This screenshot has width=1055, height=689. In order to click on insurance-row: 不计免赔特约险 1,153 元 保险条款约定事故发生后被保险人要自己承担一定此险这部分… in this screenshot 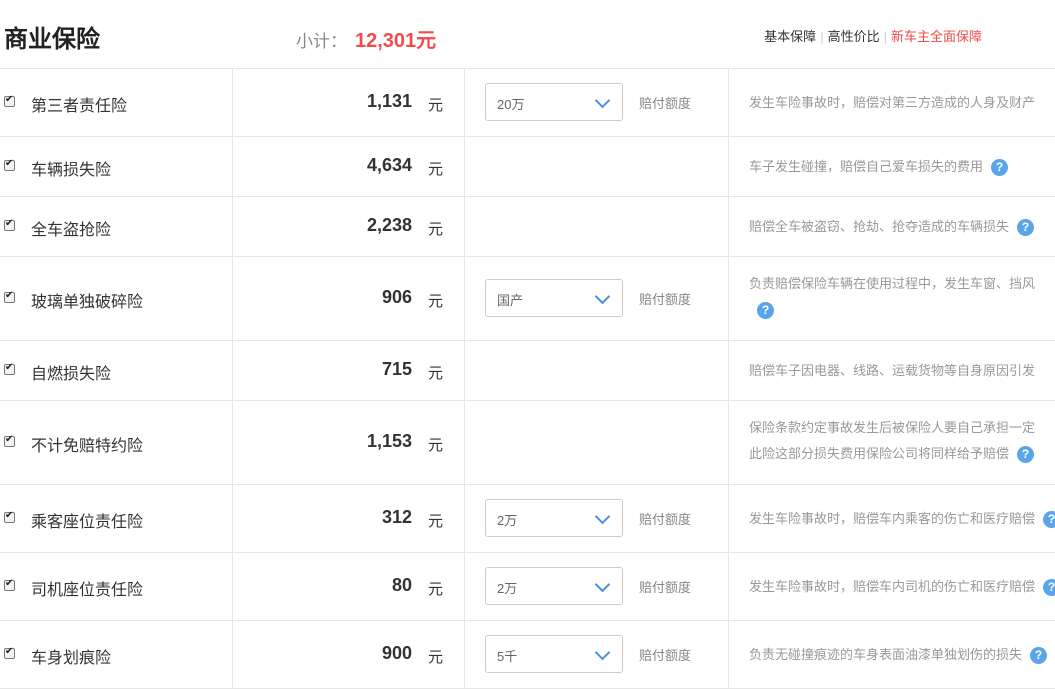, I will do `click(527, 443)`.